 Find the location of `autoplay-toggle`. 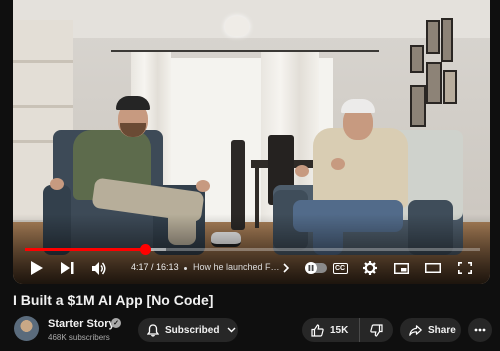

autoplay-toggle is located at coordinates (316, 268).